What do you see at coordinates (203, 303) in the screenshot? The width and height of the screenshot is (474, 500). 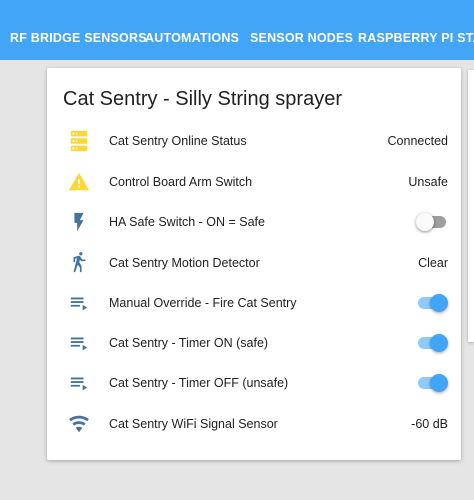 I see `entity-label: Manual Override - Fire Cat Sentry` at bounding box center [203, 303].